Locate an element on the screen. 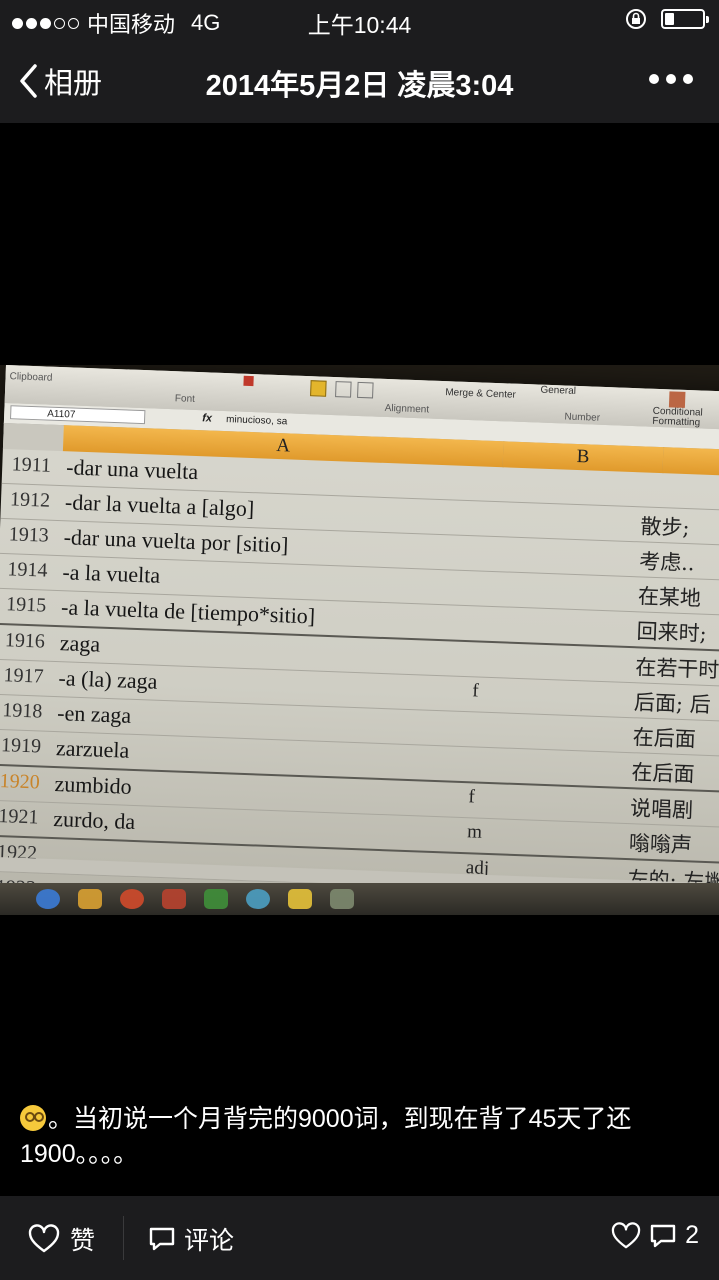 Image resolution: width=719 pixels, height=1280 pixels. ribbon-number-format: General is located at coordinates (558, 390).